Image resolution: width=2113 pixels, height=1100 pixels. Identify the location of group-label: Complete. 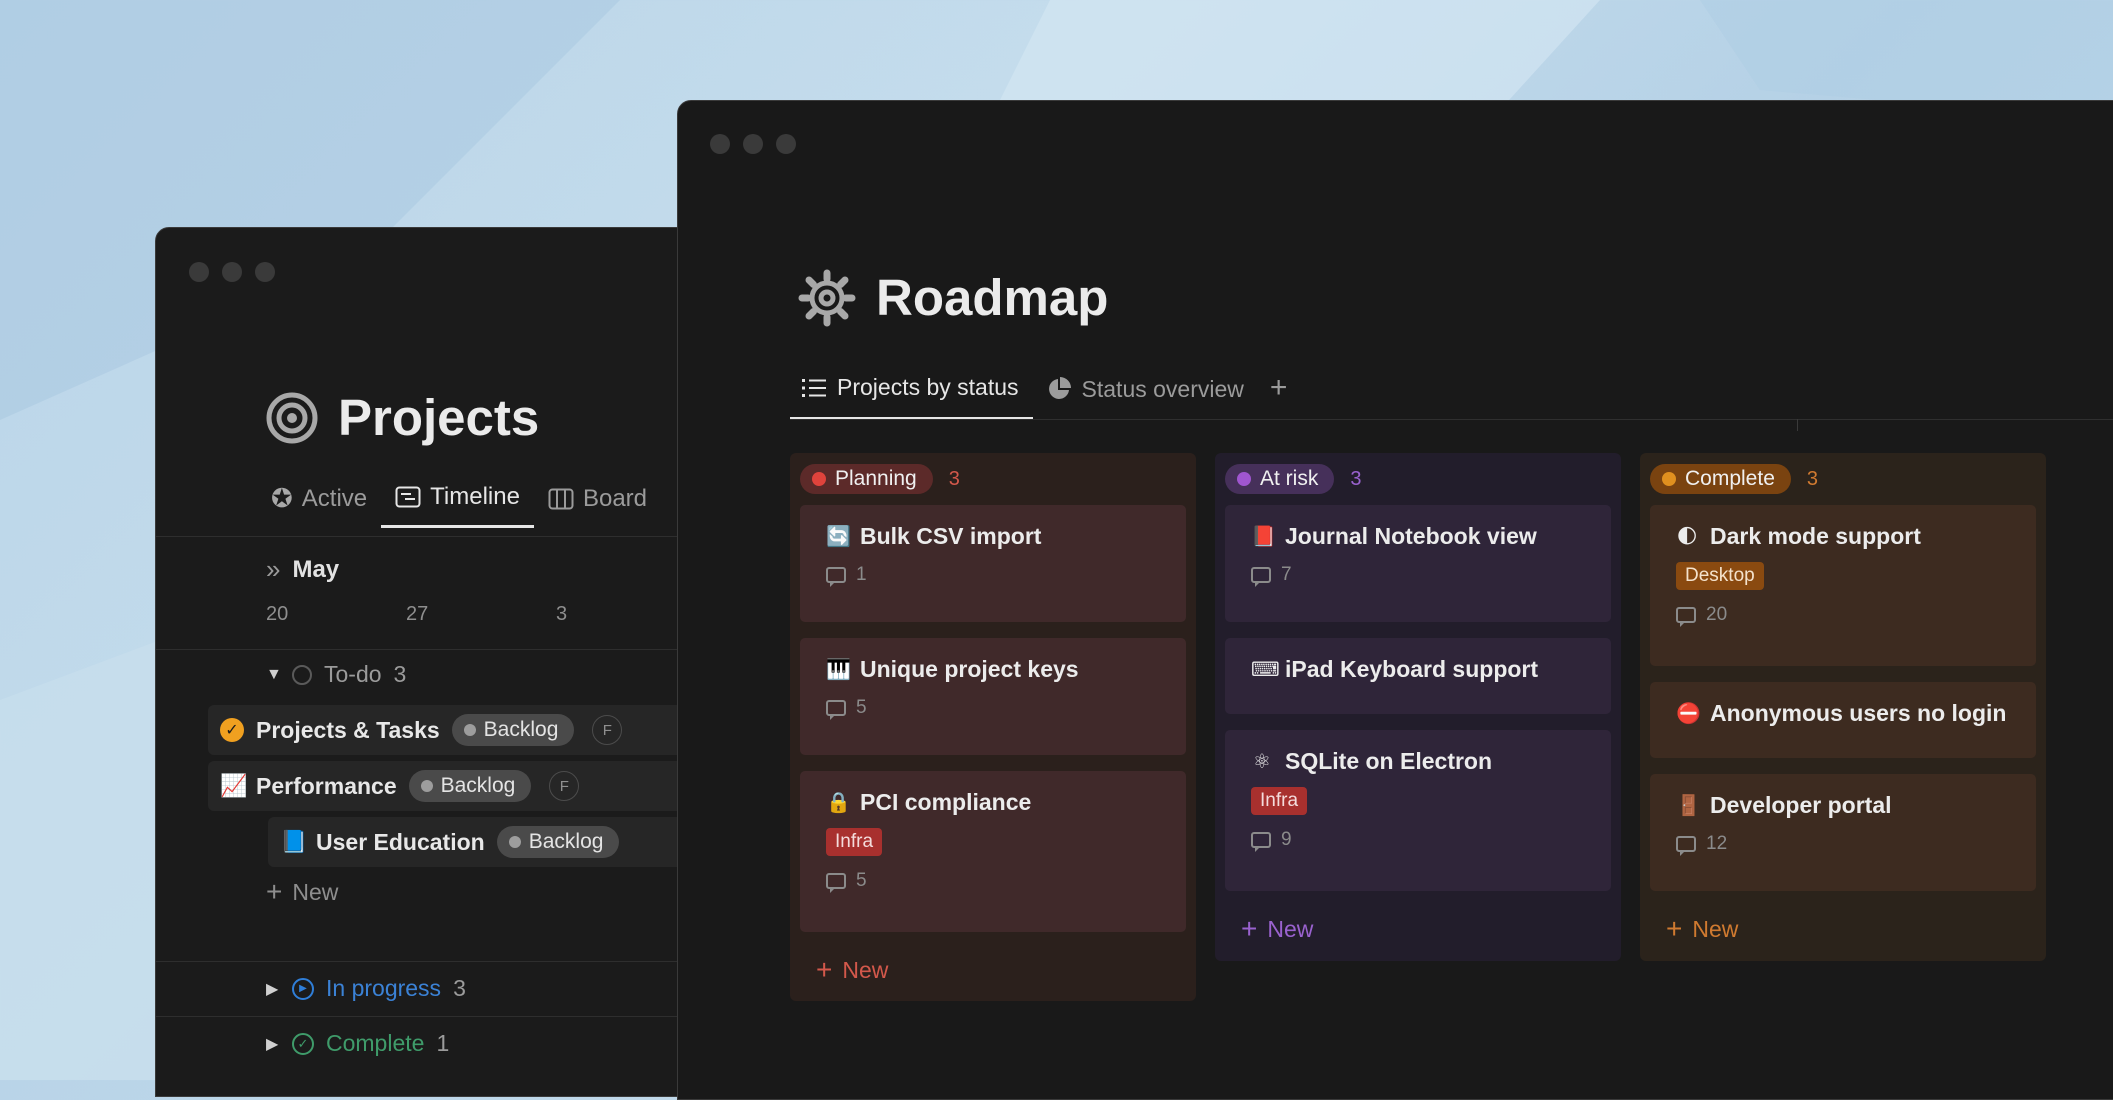
(375, 1043).